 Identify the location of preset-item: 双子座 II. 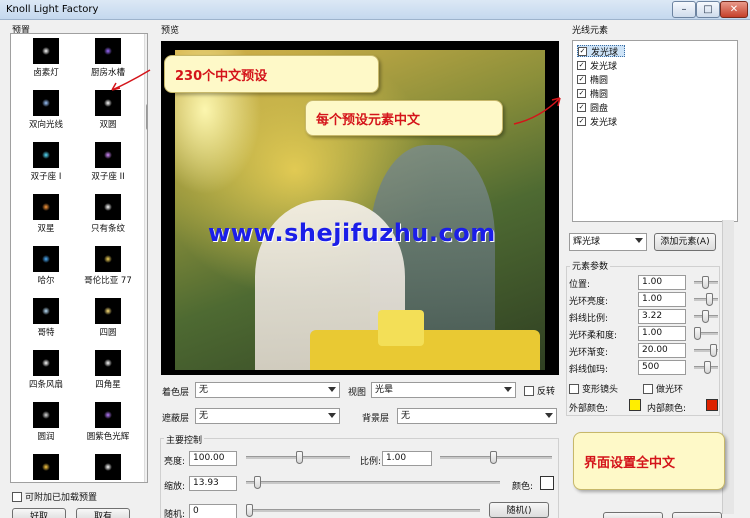
(108, 162).